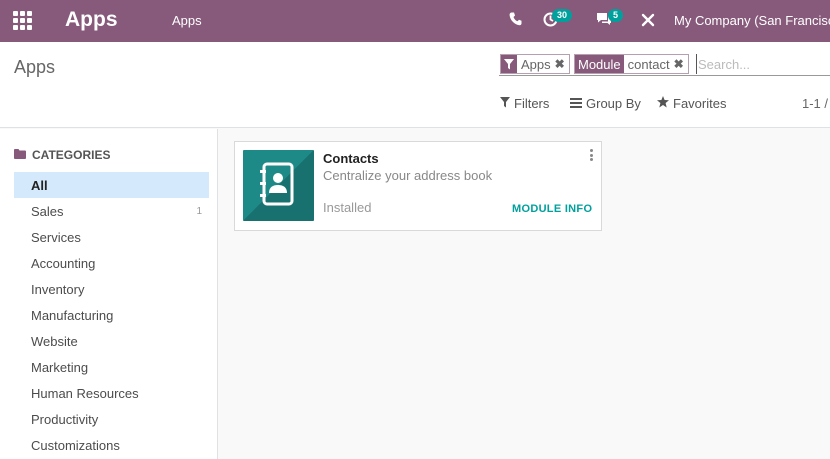 Image resolution: width=830 pixels, height=459 pixels. Describe the element at coordinates (63, 263) in the screenshot. I see `category-label: Accounting` at that location.